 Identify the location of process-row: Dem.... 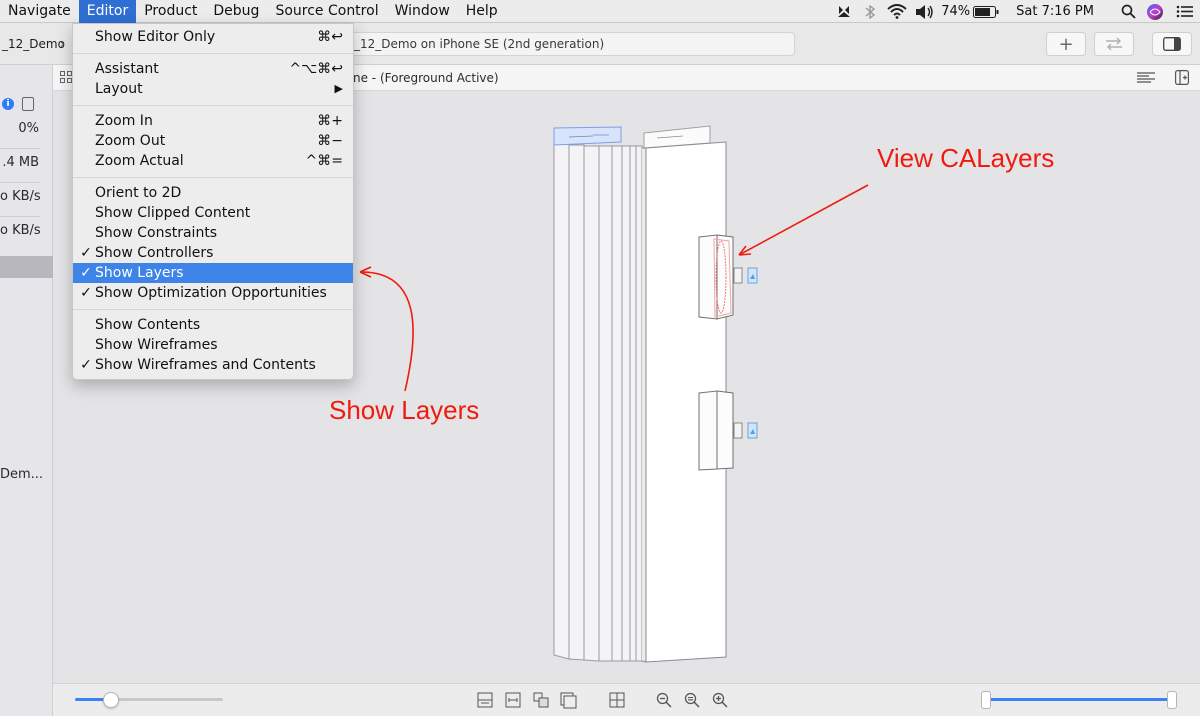
(26, 474).